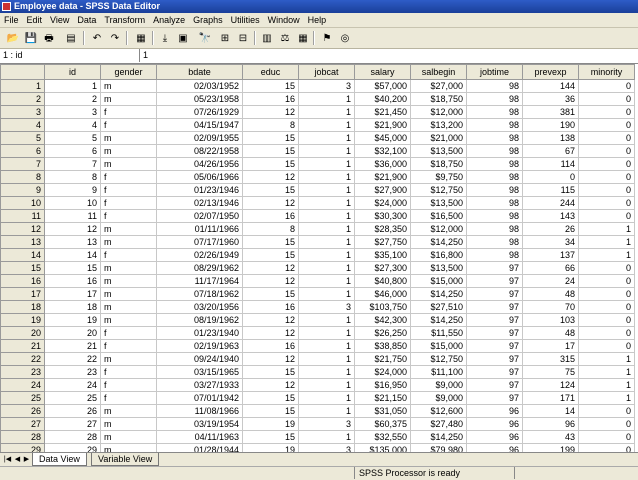 The image size is (638, 480). I want to click on cell-prevexp: 381, so click(550, 112).